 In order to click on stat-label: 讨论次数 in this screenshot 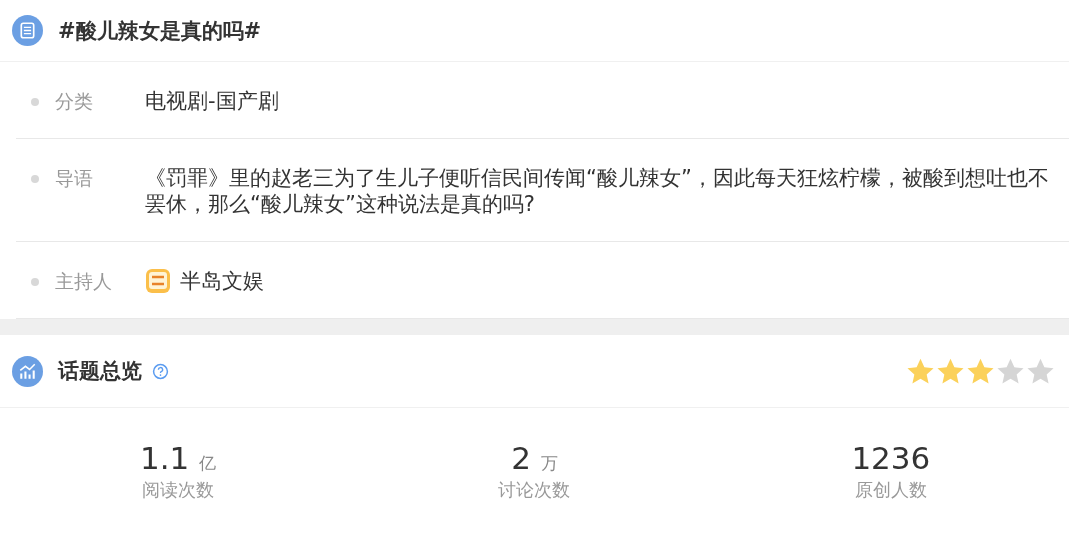, I will do `click(534, 490)`.